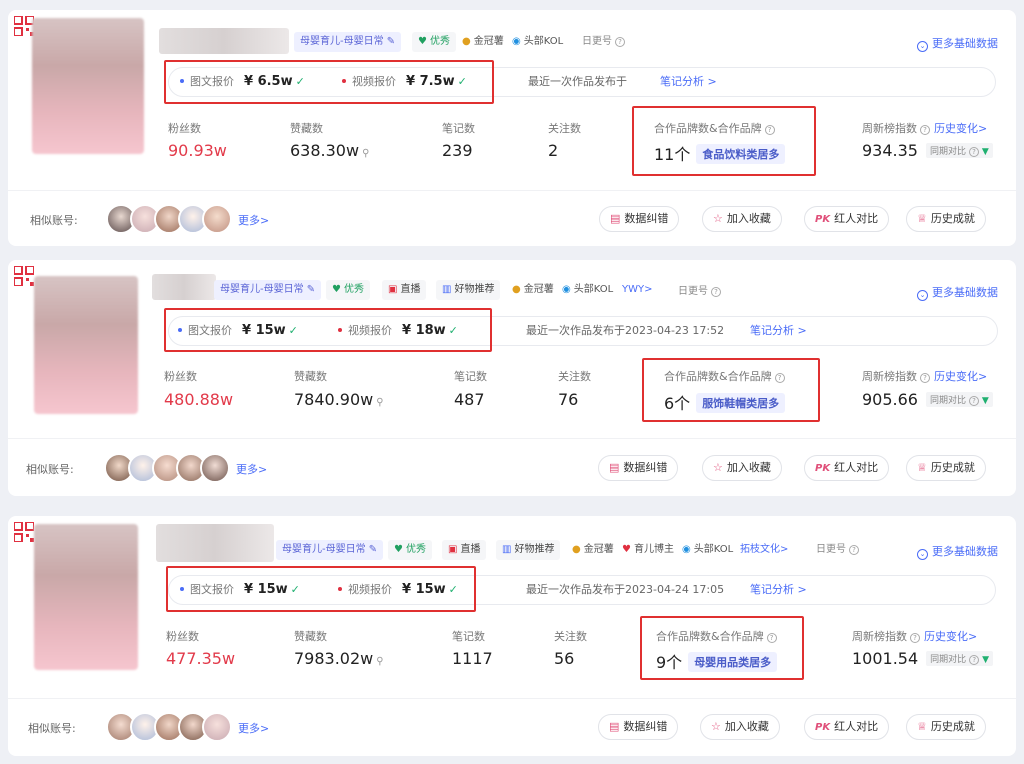 Image resolution: width=1024 pixels, height=764 pixels. Describe the element at coordinates (570, 636) in the screenshot. I see `follow-label: 关注数` at that location.